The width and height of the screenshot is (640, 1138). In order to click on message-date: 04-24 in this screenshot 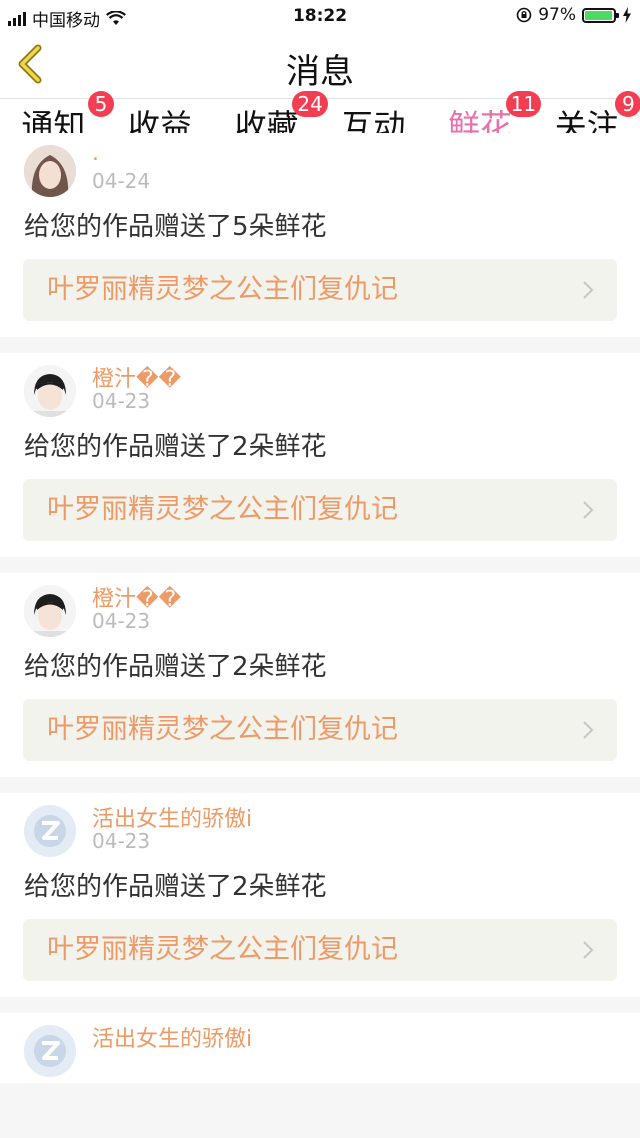, I will do `click(121, 181)`.